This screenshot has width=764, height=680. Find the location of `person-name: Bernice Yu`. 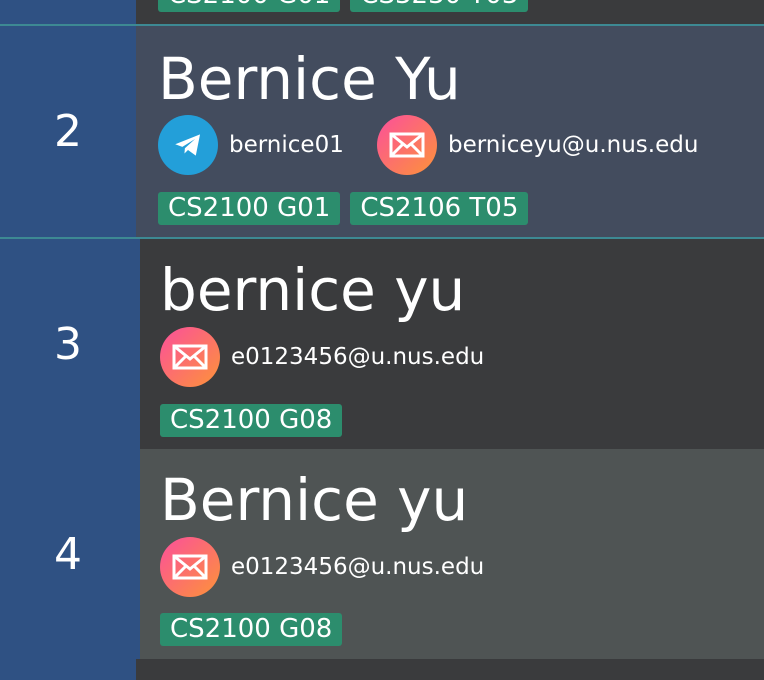

person-name: Bernice Yu is located at coordinates (309, 79).